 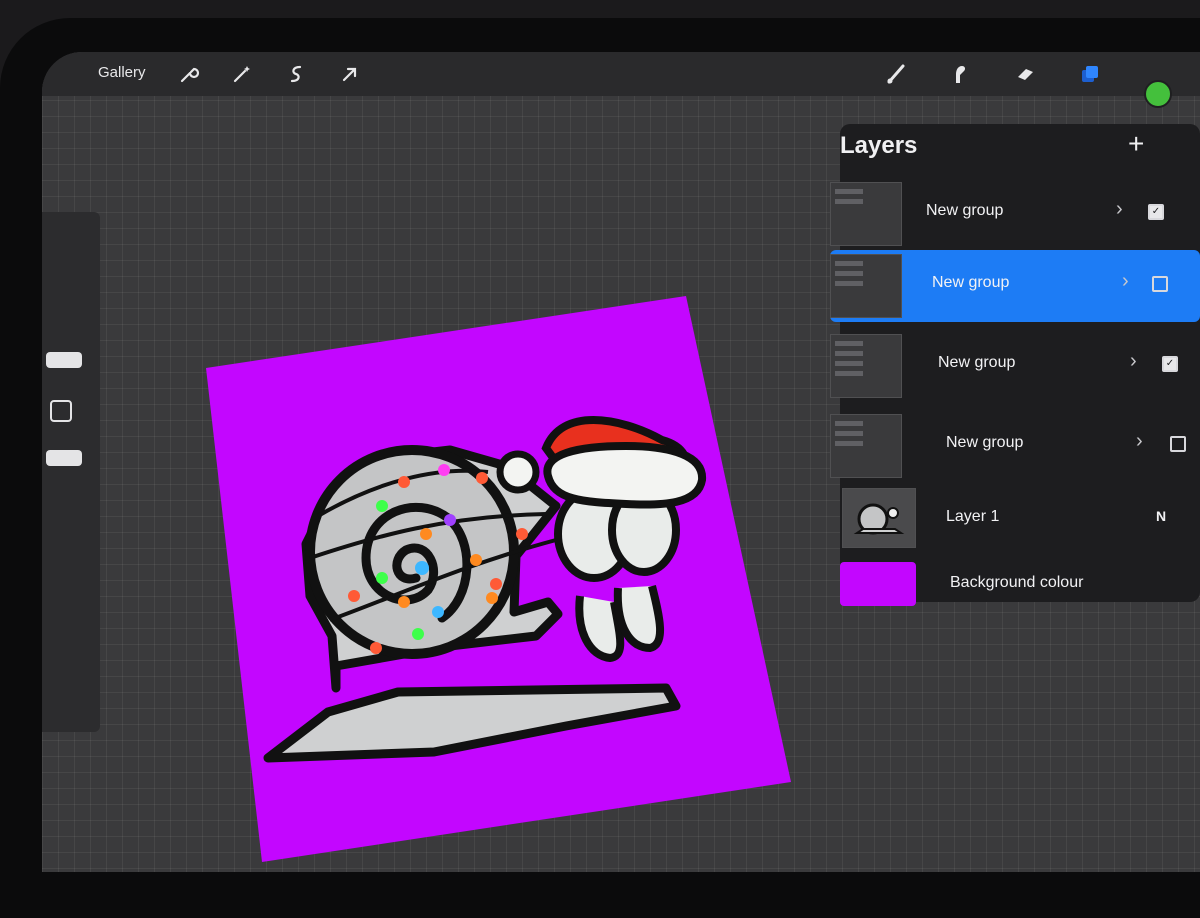 I want to click on brush-size-slider, so click(x=64, y=360).